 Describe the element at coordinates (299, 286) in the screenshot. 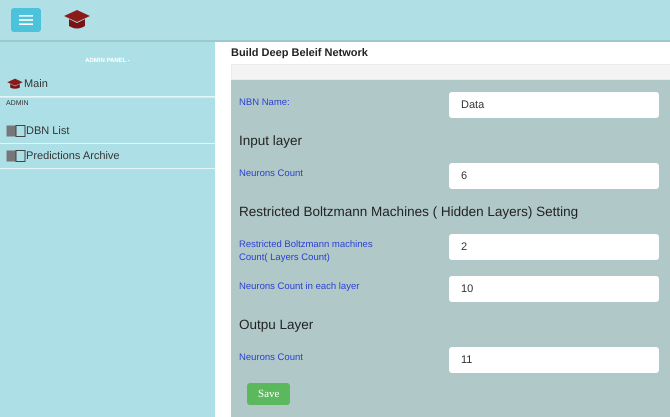

I see `field-label: Neurons Count in each layer` at that location.